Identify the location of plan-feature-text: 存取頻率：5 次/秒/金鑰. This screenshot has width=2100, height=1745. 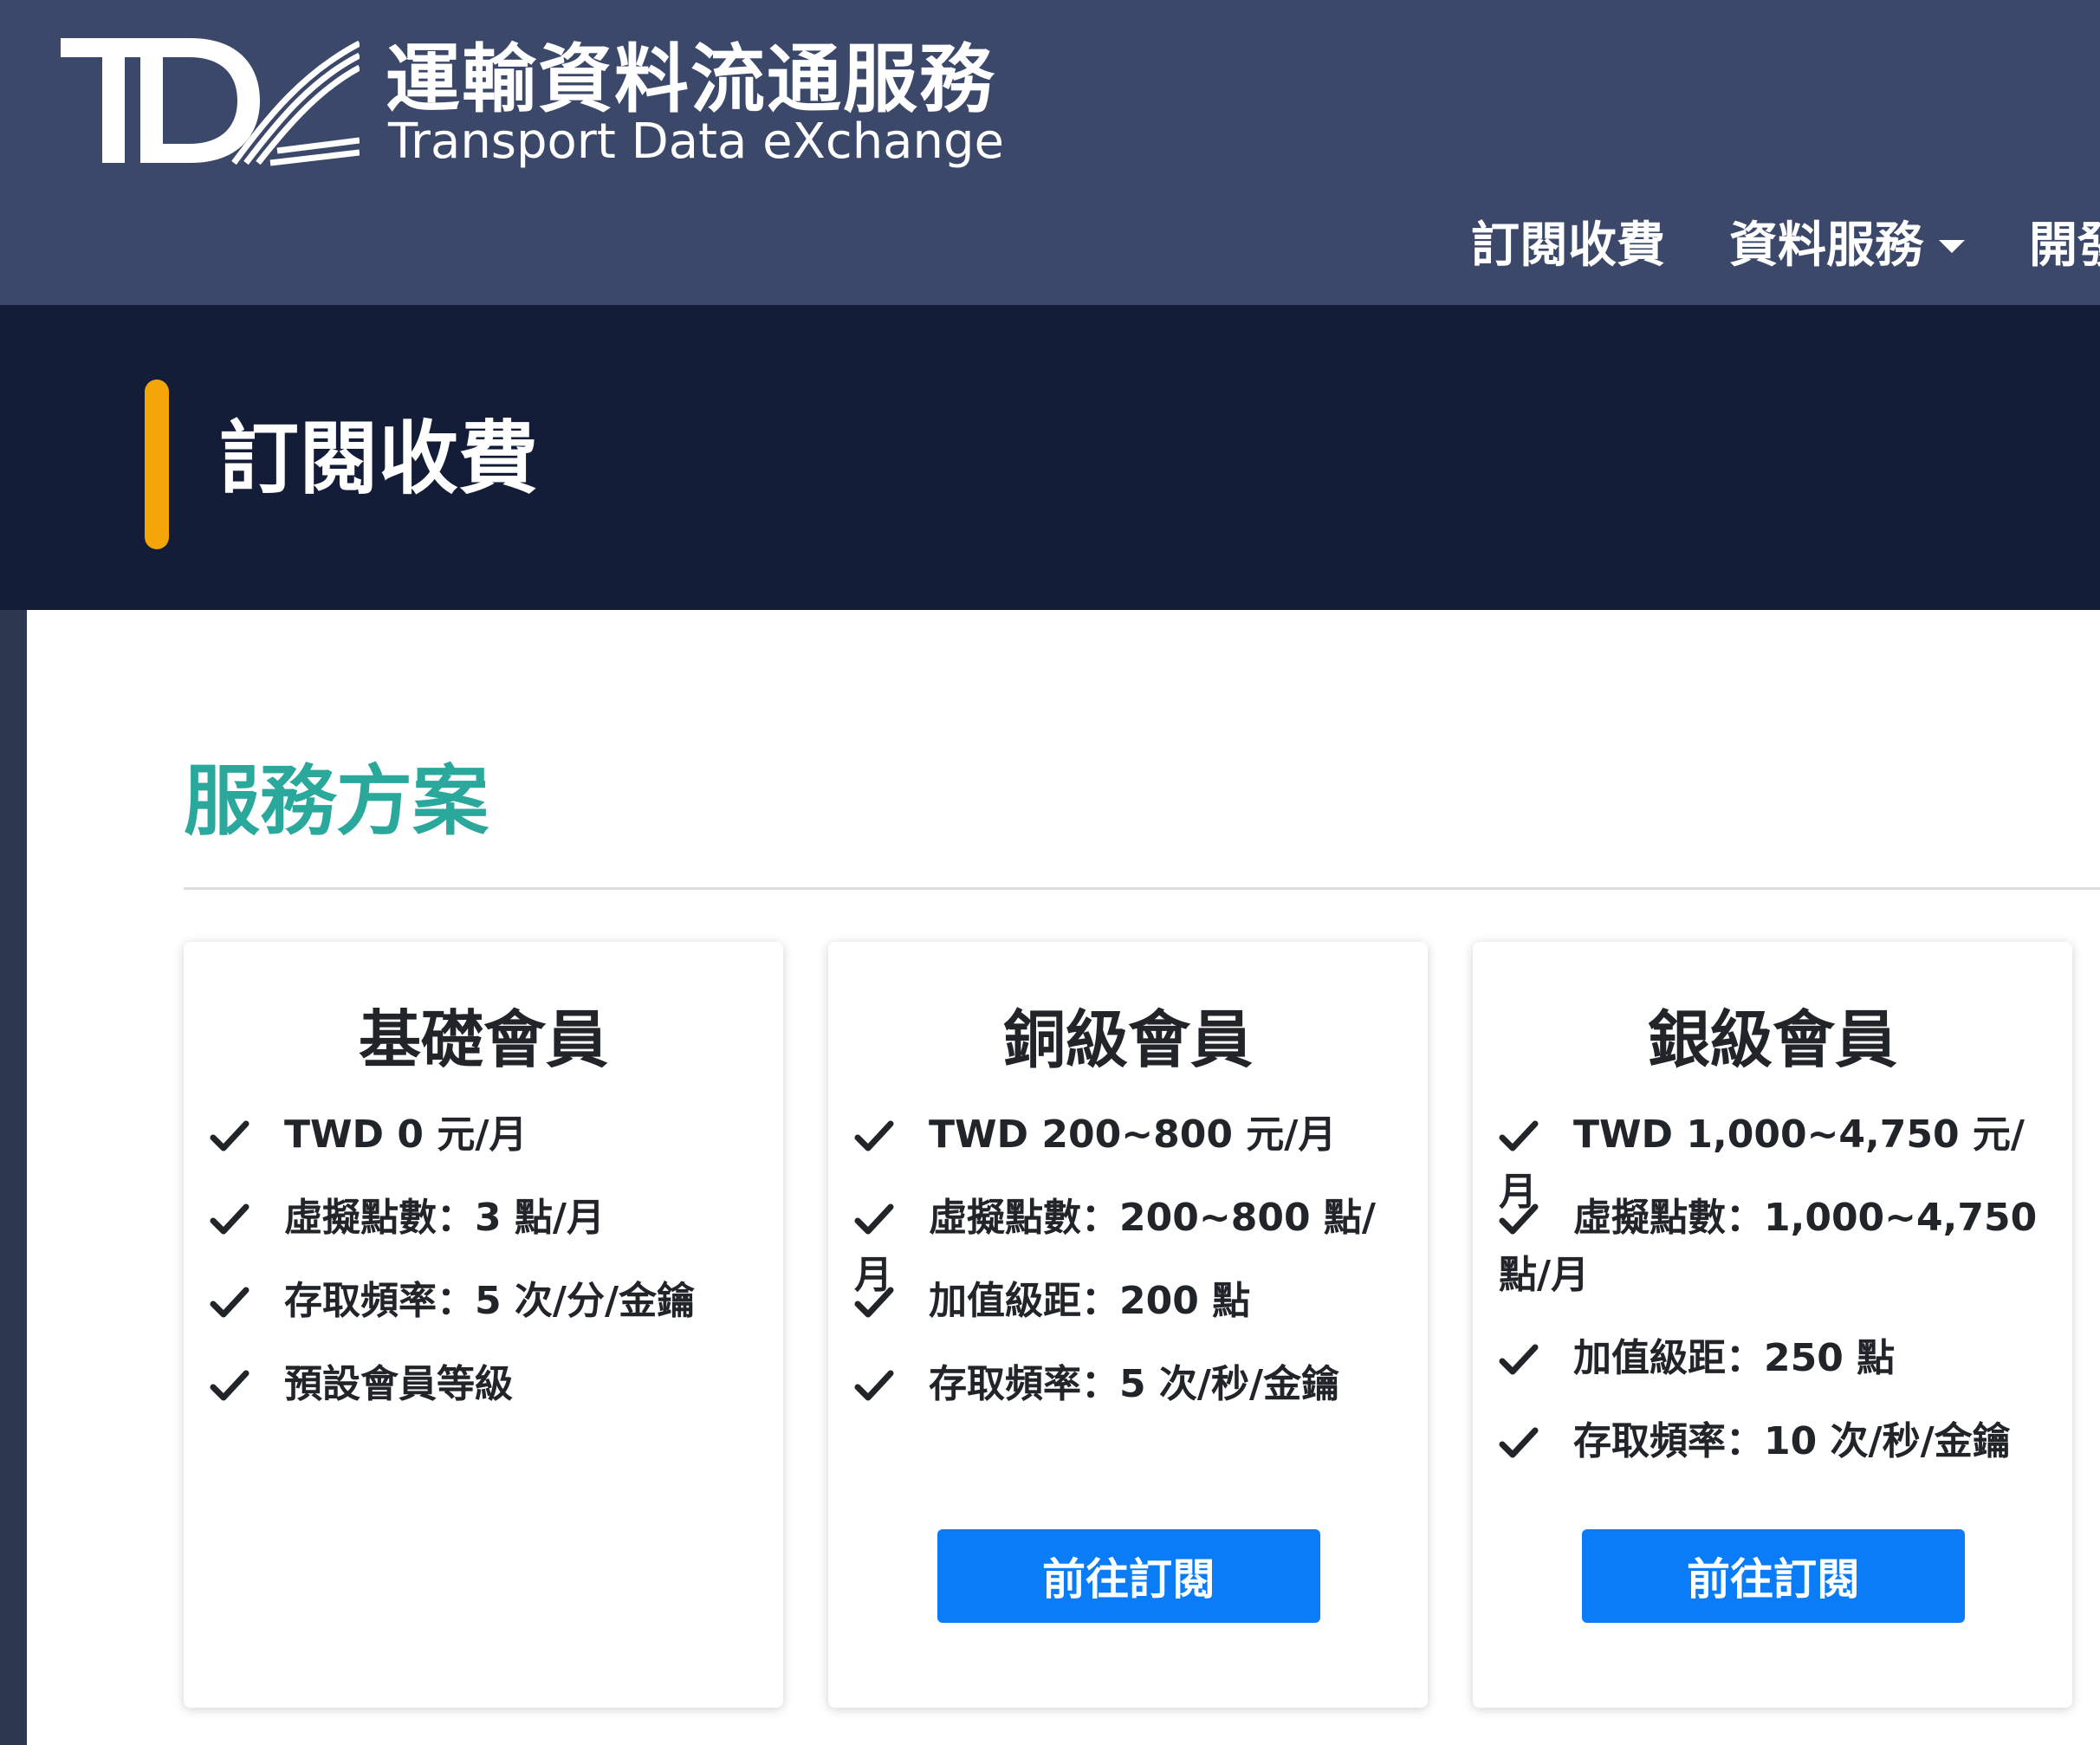
(1134, 1384).